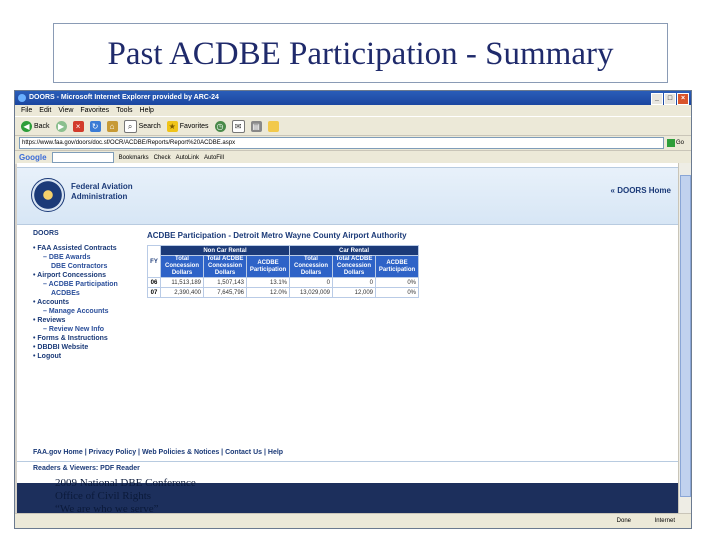 This screenshot has width=720, height=540. I want to click on table-cell: 13,029,009, so click(311, 292).